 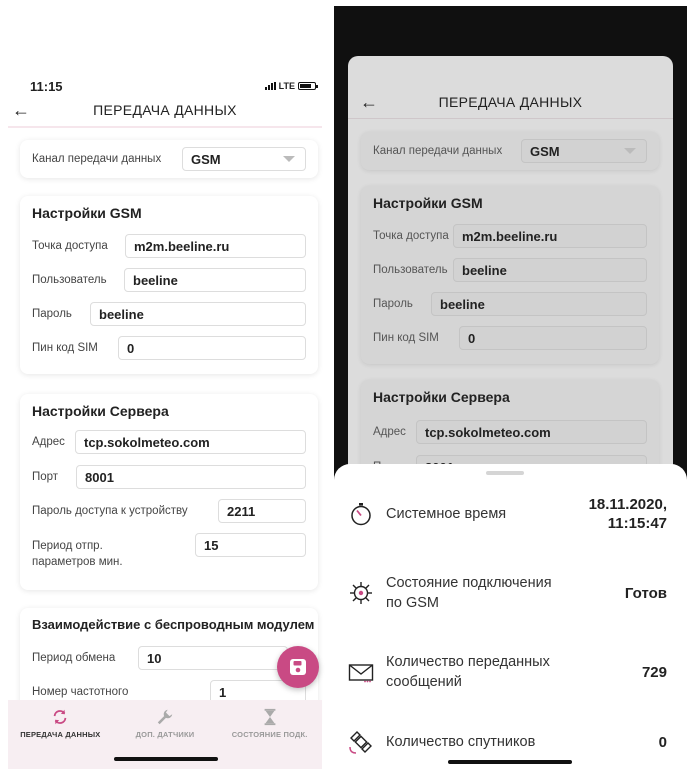 What do you see at coordinates (539, 304) in the screenshot?
I see `password-field-dimmed: beeline` at bounding box center [539, 304].